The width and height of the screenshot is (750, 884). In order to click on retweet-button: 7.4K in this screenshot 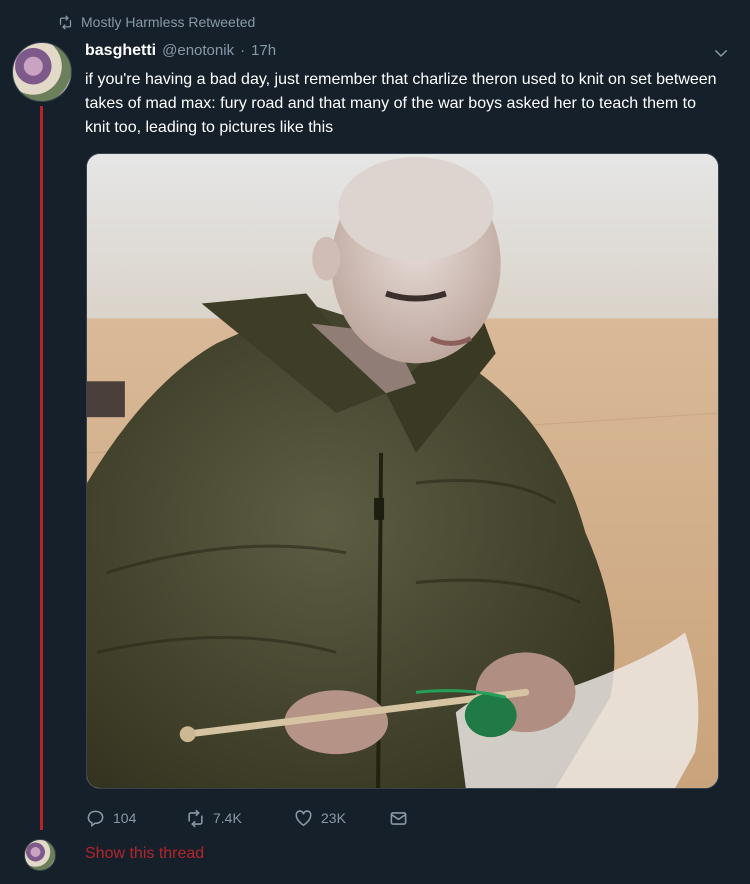, I will do `click(240, 818)`.